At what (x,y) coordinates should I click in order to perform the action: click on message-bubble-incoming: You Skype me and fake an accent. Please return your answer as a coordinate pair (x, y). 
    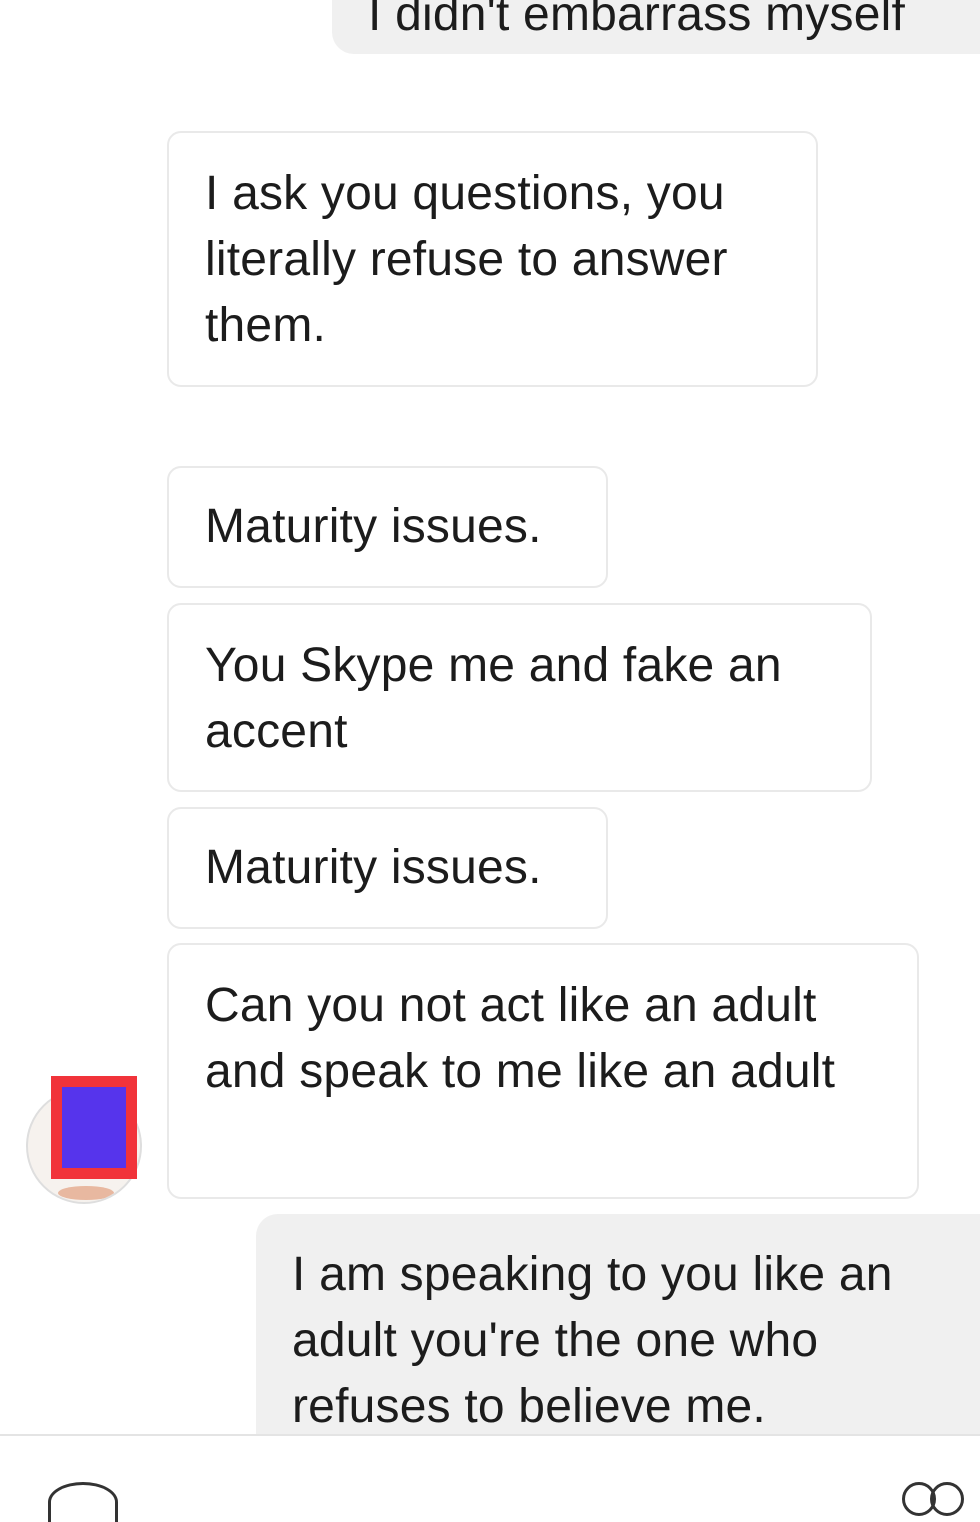
    Looking at the image, I should click on (519, 697).